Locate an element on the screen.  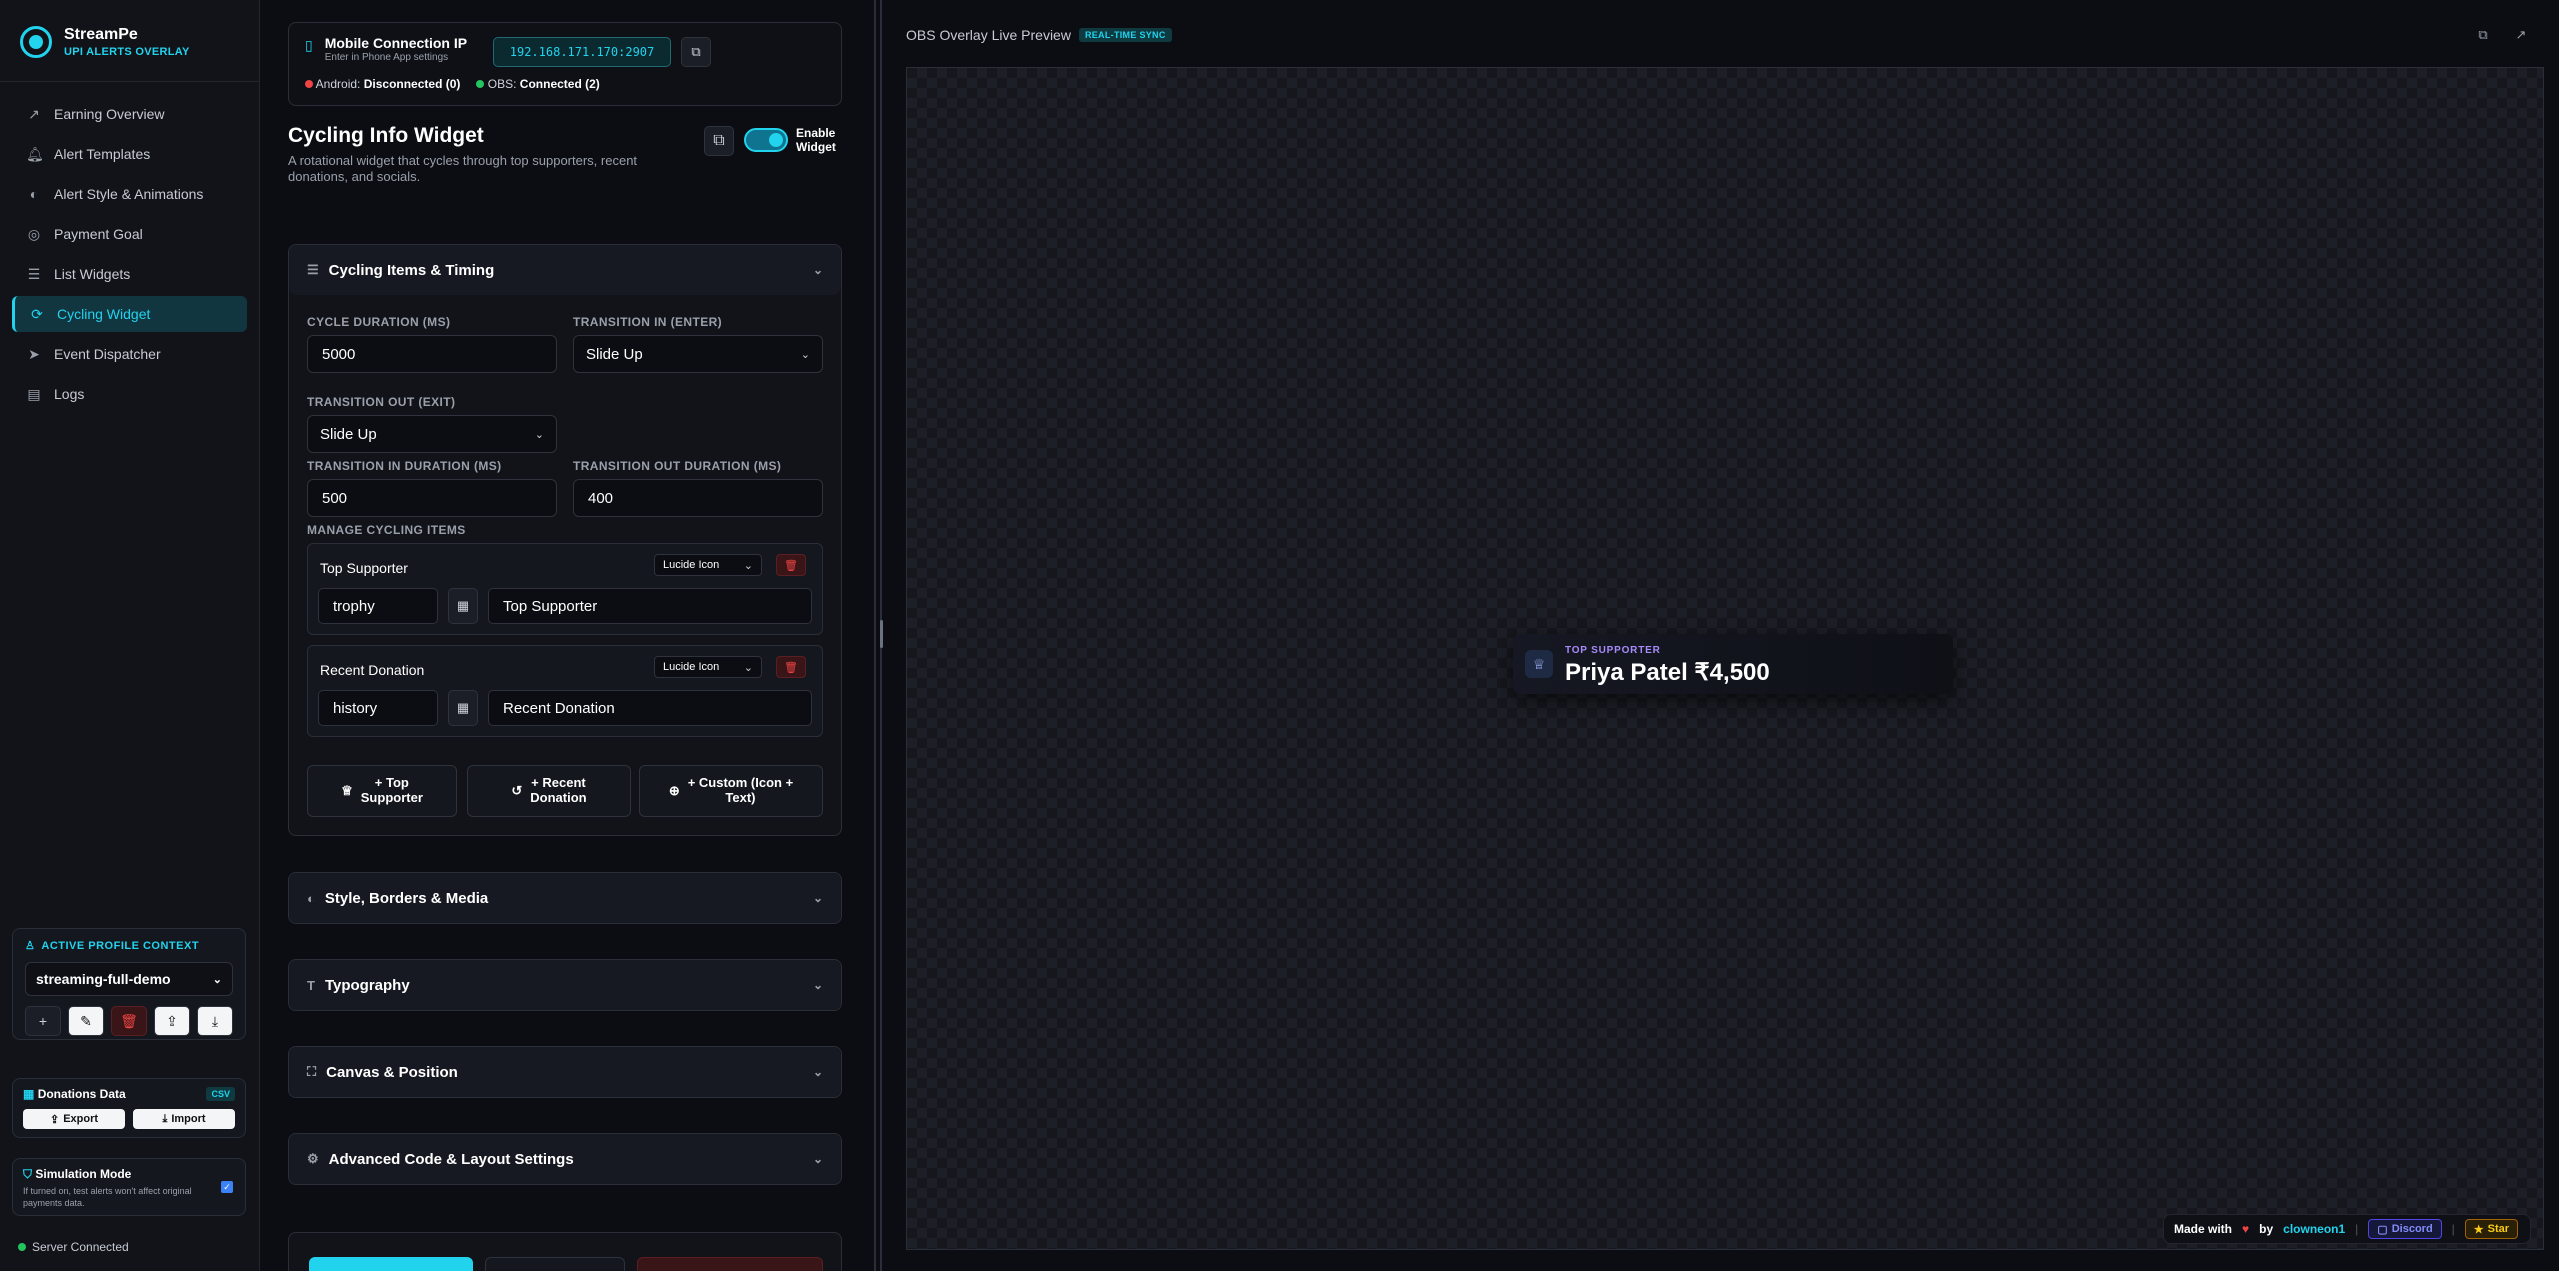
sidebar-item-alert-templates: 🔔︎ Alert Templates is located at coordinates (129, 154).